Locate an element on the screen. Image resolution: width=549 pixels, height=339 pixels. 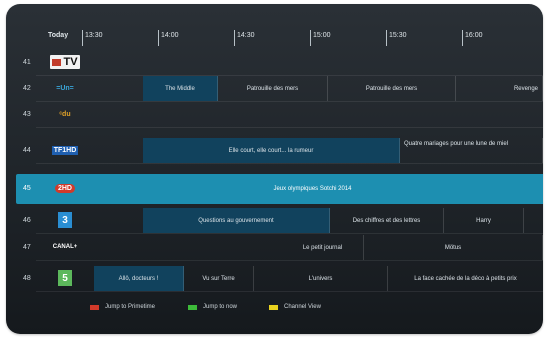
program-allo-docteurs: Allô, docteurs ! is located at coordinates (139, 278).